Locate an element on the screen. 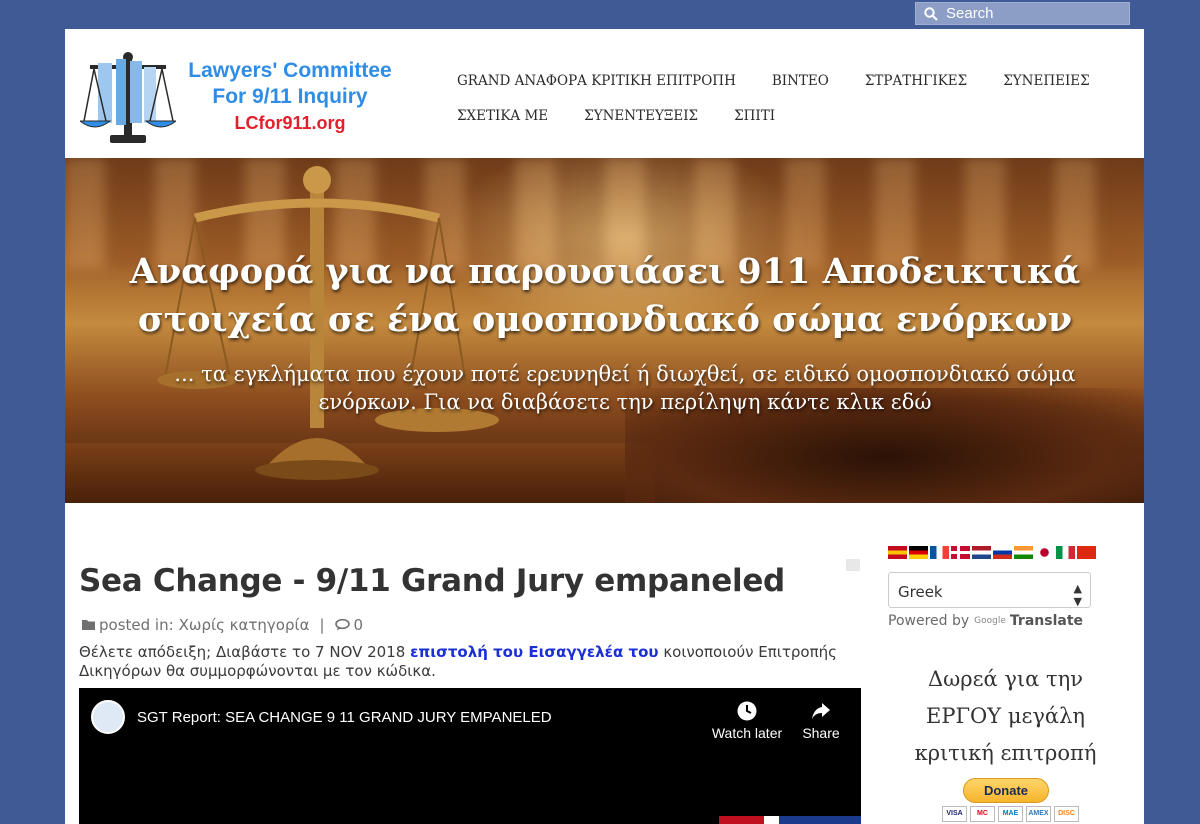  russia-flag-icon is located at coordinates (1002, 552).